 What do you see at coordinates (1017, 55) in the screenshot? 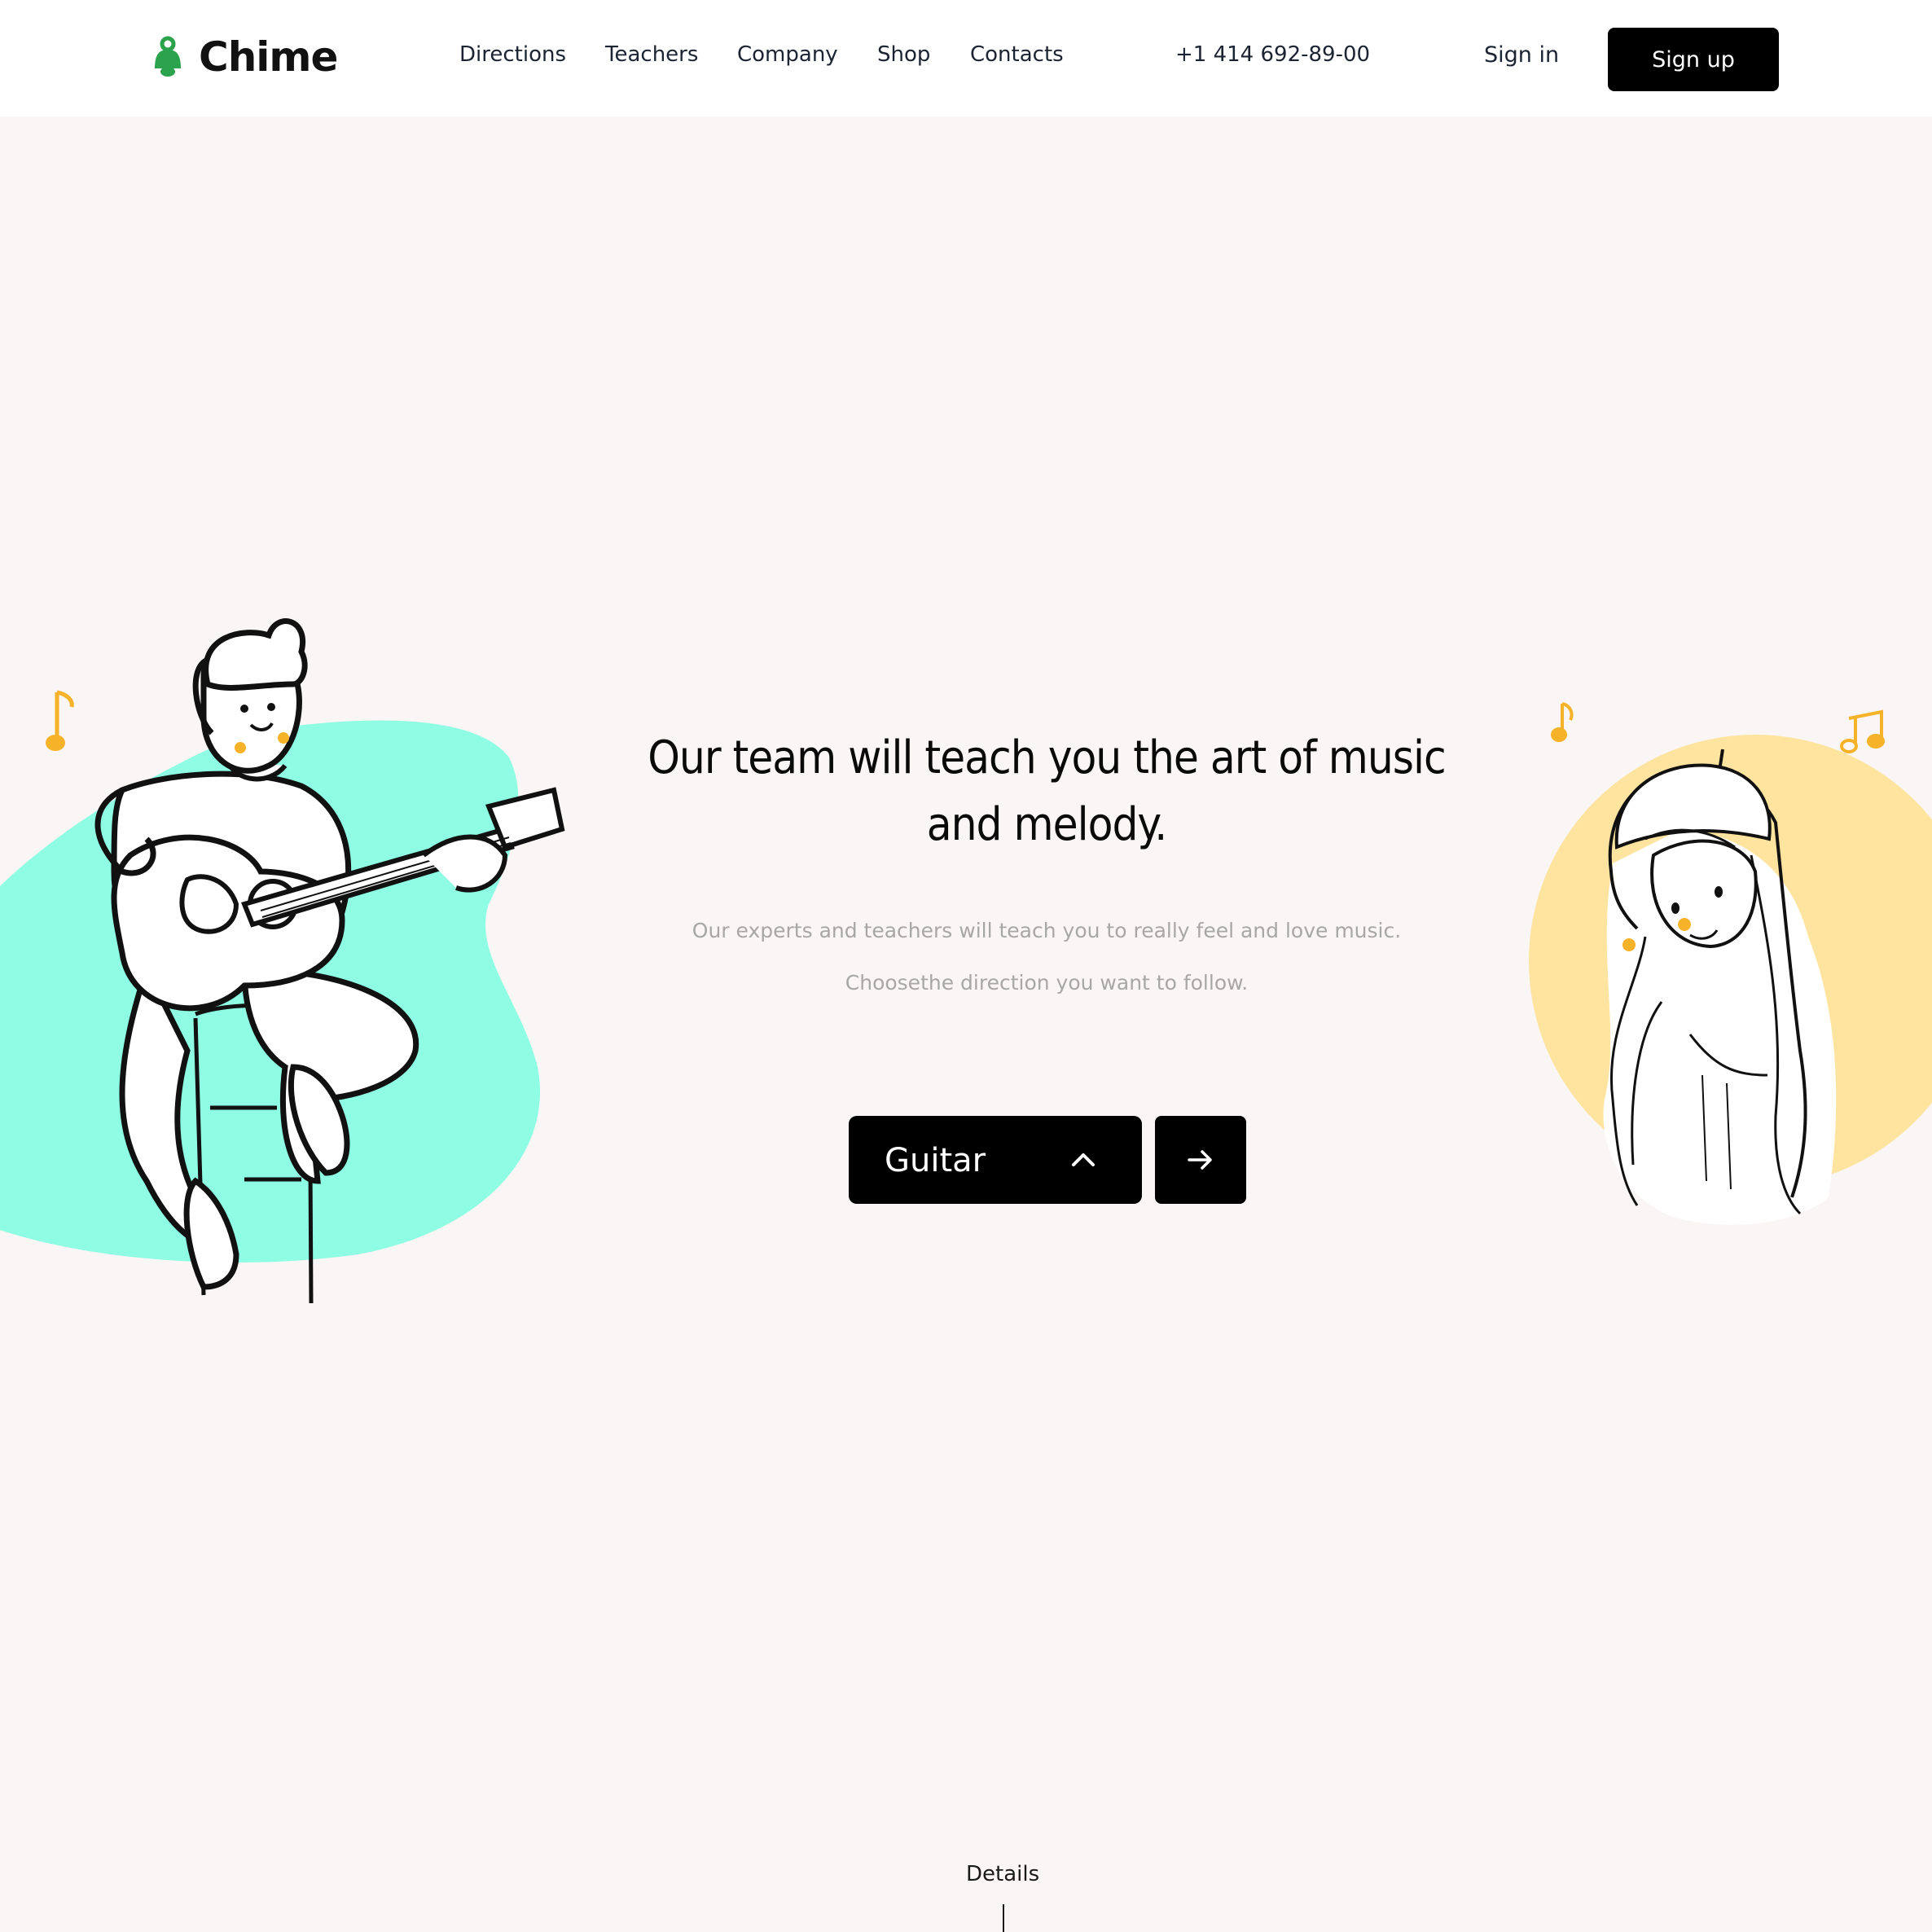
I see `nav-item-contacts: Contacts` at bounding box center [1017, 55].